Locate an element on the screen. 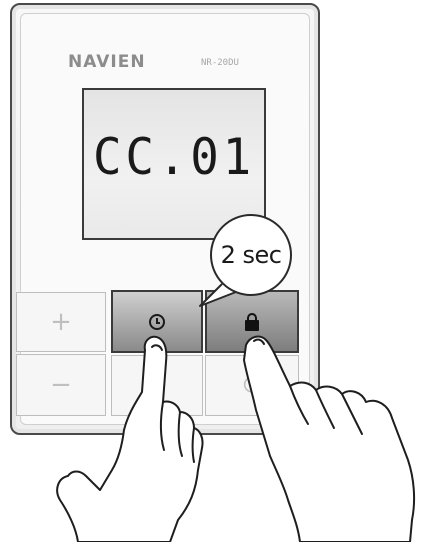 The height and width of the screenshot is (542, 434). hold-time-bubble: 2 sec is located at coordinates (251, 255).